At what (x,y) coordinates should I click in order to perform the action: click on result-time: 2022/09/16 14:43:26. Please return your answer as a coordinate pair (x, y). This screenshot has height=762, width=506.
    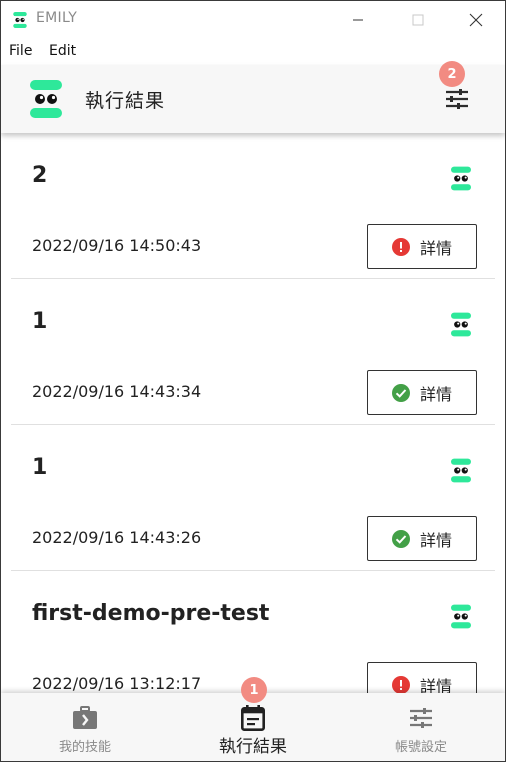
    Looking at the image, I should click on (117, 537).